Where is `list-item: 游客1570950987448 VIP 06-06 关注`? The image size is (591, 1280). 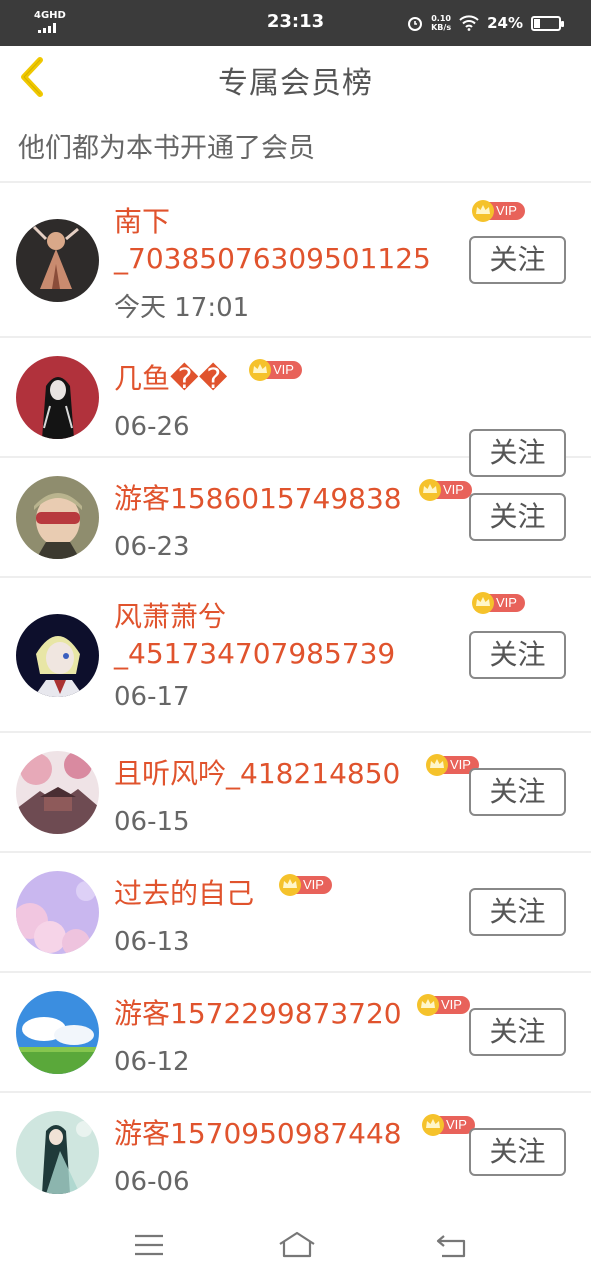
list-item: 游客1570950987448 VIP 06-06 关注 is located at coordinates (295, 1153).